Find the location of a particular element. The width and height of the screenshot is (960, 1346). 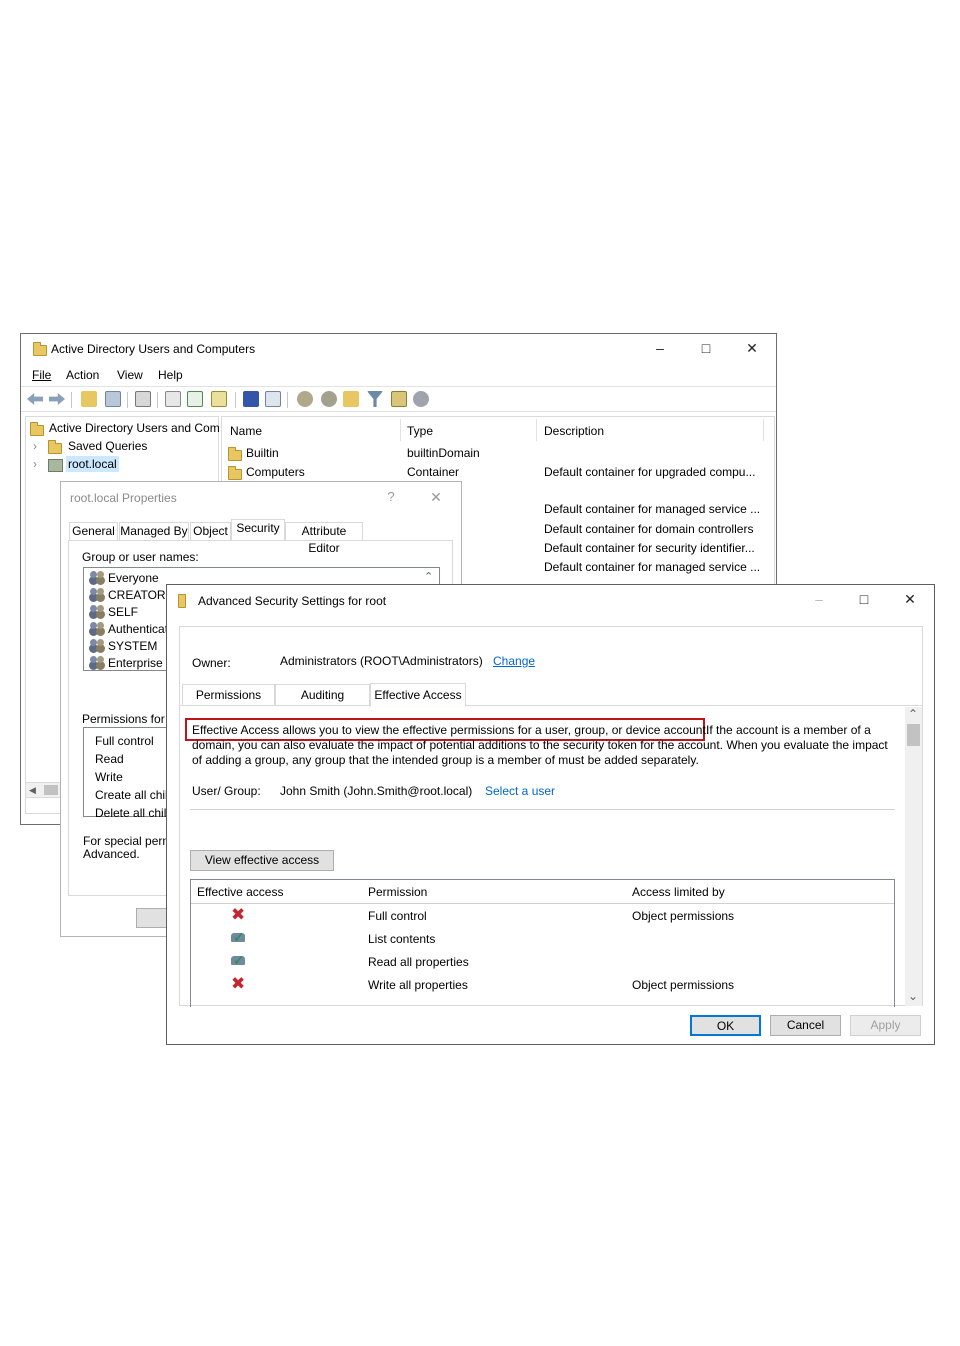

add-to-group-icon is located at coordinates (421, 399).